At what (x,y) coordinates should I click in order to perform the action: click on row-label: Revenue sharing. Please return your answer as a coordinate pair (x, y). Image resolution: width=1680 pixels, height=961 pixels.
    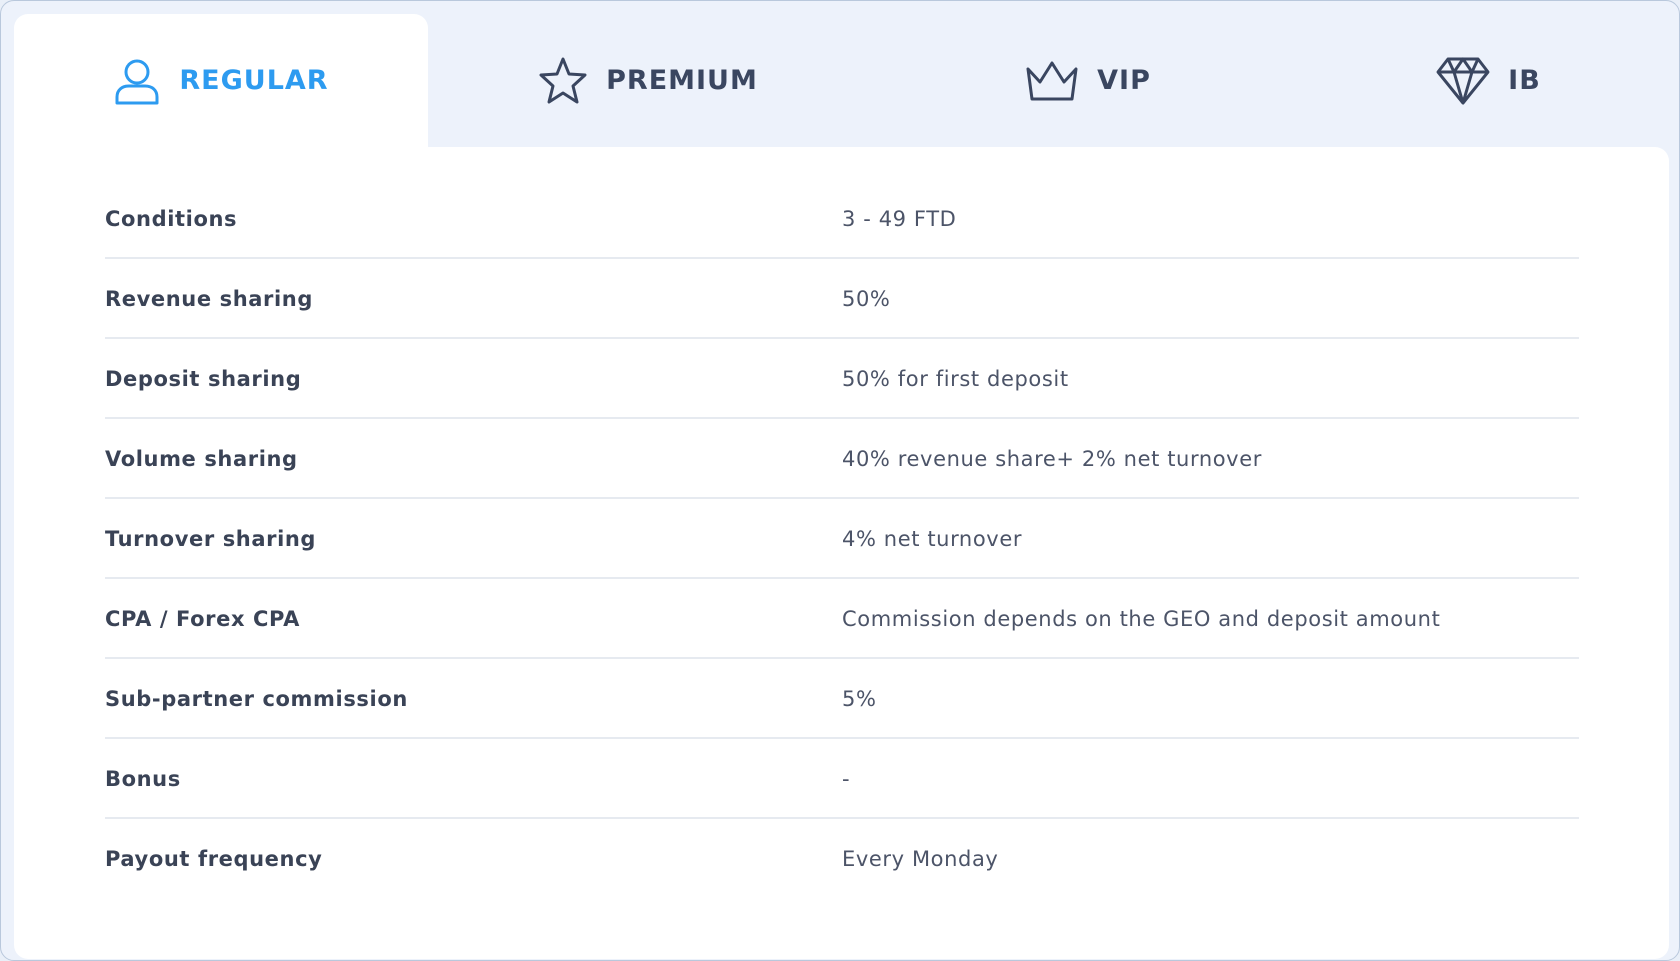
    Looking at the image, I should click on (209, 299).